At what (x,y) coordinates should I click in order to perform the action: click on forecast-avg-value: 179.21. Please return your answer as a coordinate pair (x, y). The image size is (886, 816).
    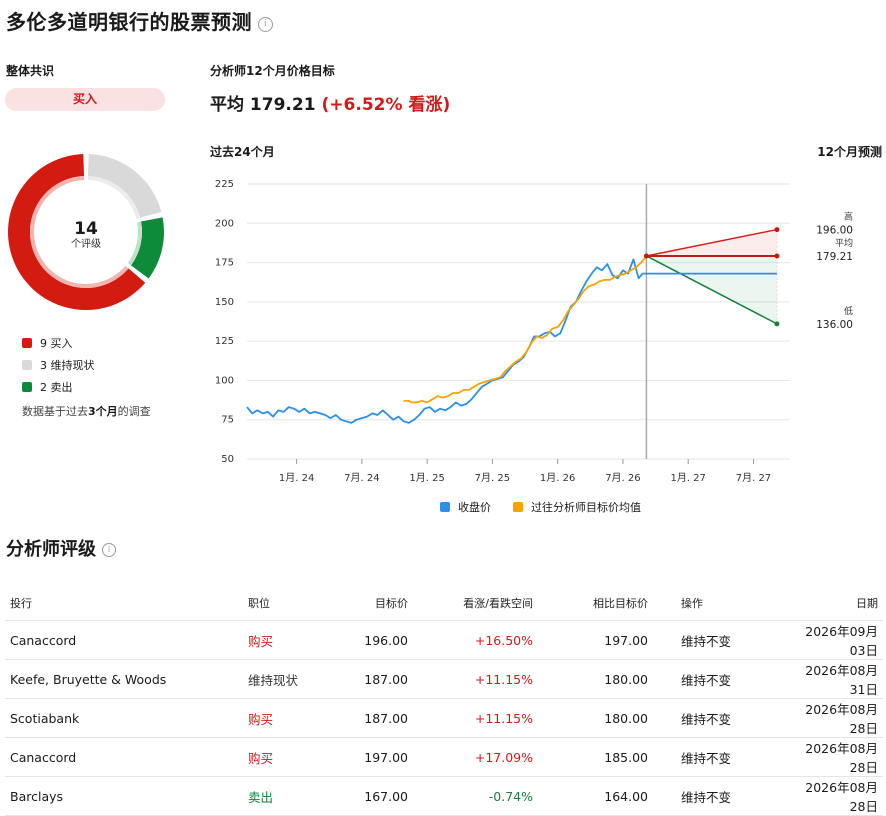
    Looking at the image, I should click on (834, 257).